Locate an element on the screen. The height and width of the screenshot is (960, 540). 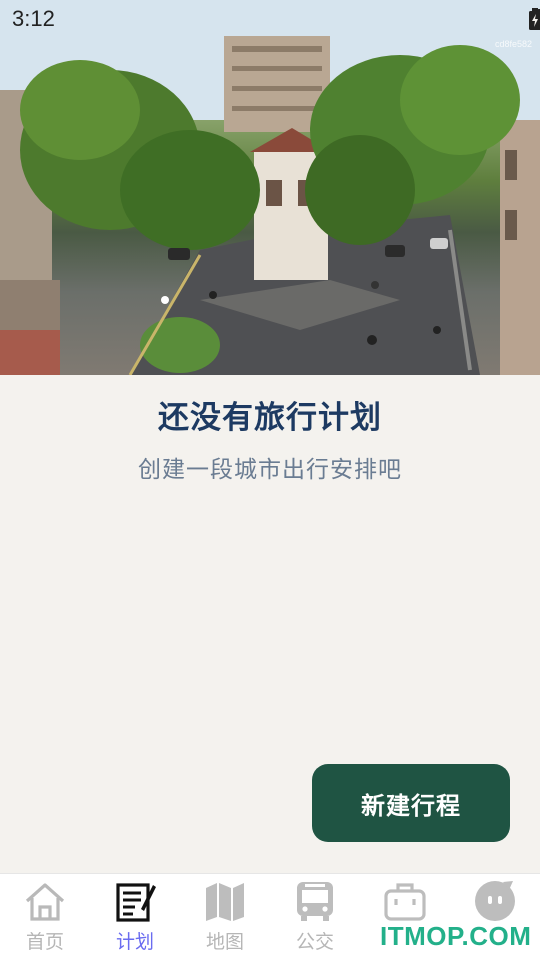
tab-home: 首页 is located at coordinates (45, 917).